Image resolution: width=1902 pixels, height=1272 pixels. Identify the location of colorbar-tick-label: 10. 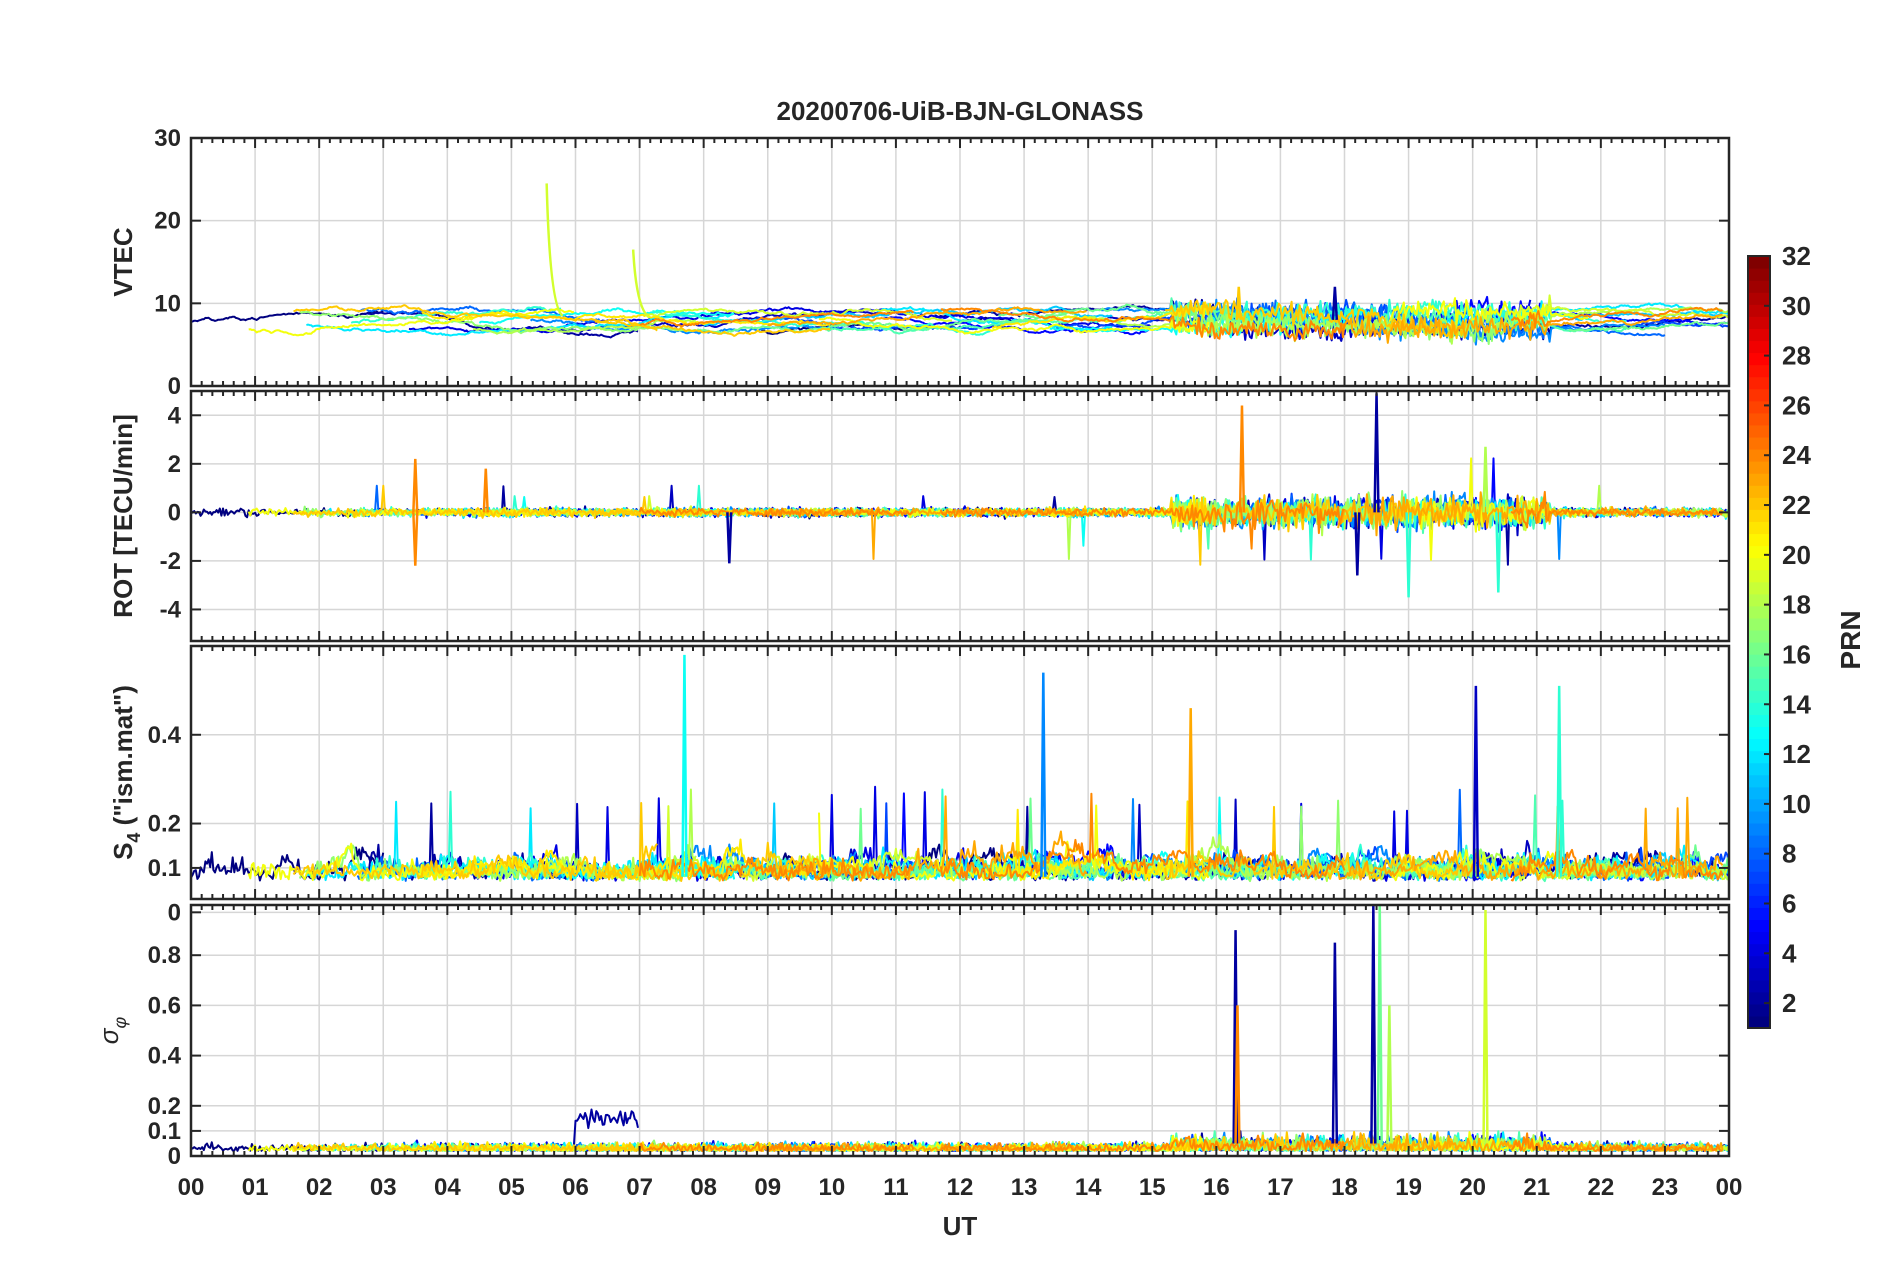
(1796, 804).